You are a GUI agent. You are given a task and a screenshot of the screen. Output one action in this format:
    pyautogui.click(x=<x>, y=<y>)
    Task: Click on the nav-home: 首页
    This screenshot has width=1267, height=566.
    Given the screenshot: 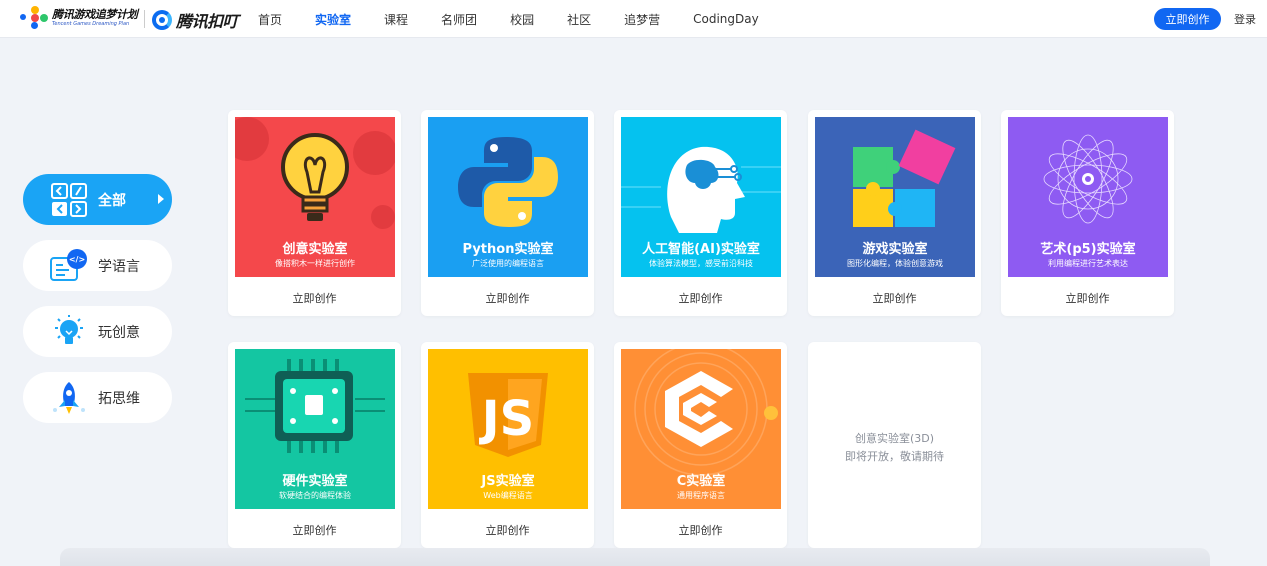 What is the action you would take?
    pyautogui.click(x=270, y=19)
    